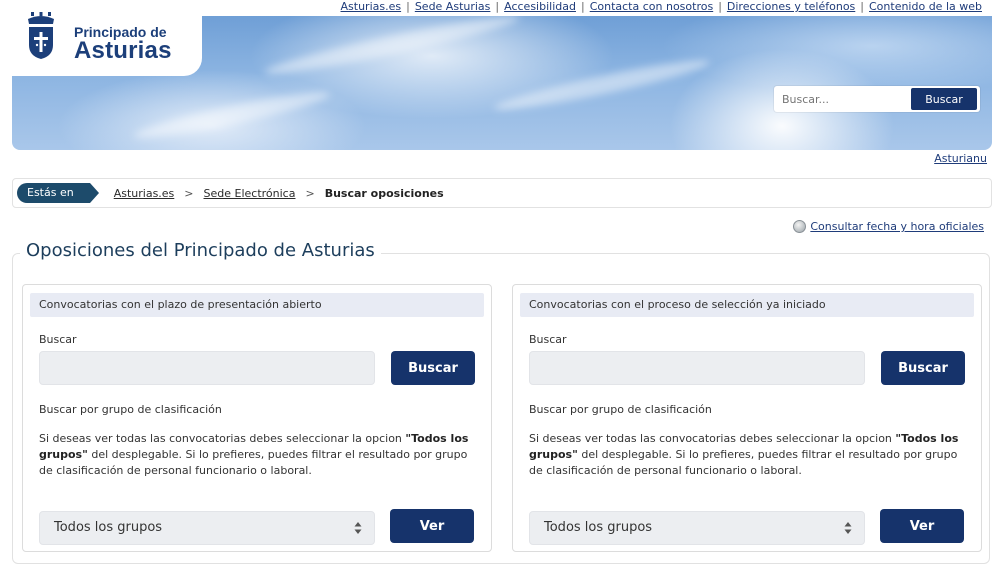 The image size is (1000, 570). I want to click on coat-of-arms-icon, so click(41, 35).